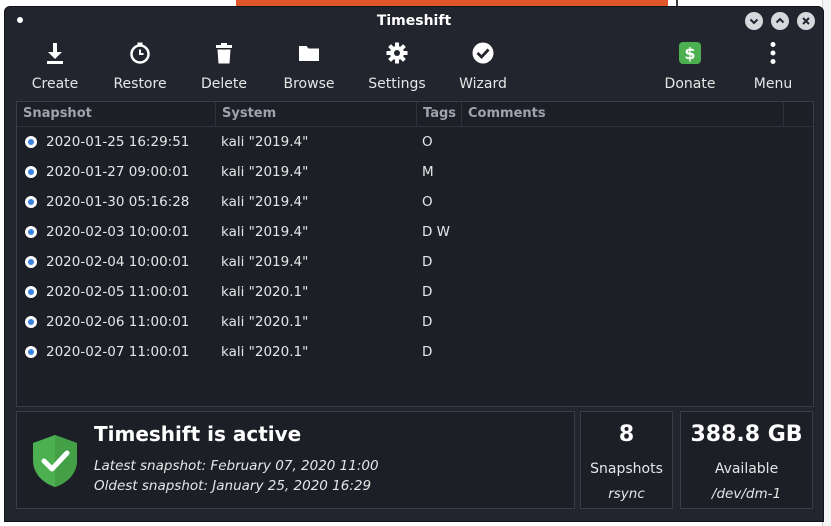  Describe the element at coordinates (236, 466) in the screenshot. I see `latest-snapshot-text: Latest snapshot: February 07, 2020 11:00` at that location.